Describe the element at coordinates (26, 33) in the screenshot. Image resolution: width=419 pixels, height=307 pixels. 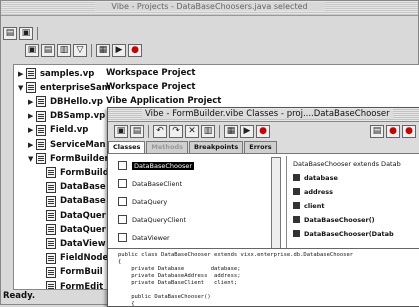
I see `save-button: ▣` at that location.